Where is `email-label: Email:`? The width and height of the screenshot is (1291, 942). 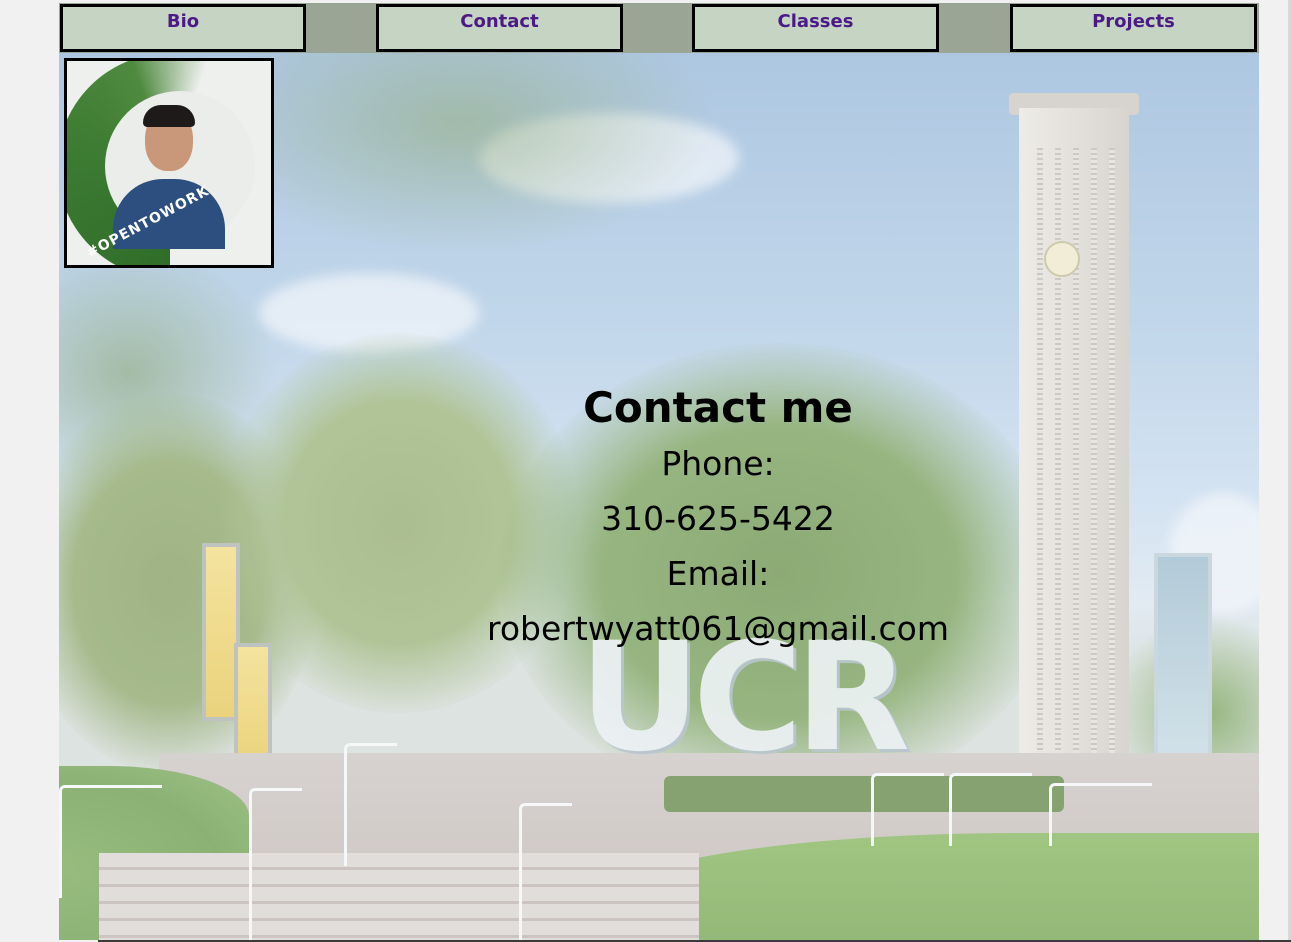
email-label: Email: is located at coordinates (718, 573).